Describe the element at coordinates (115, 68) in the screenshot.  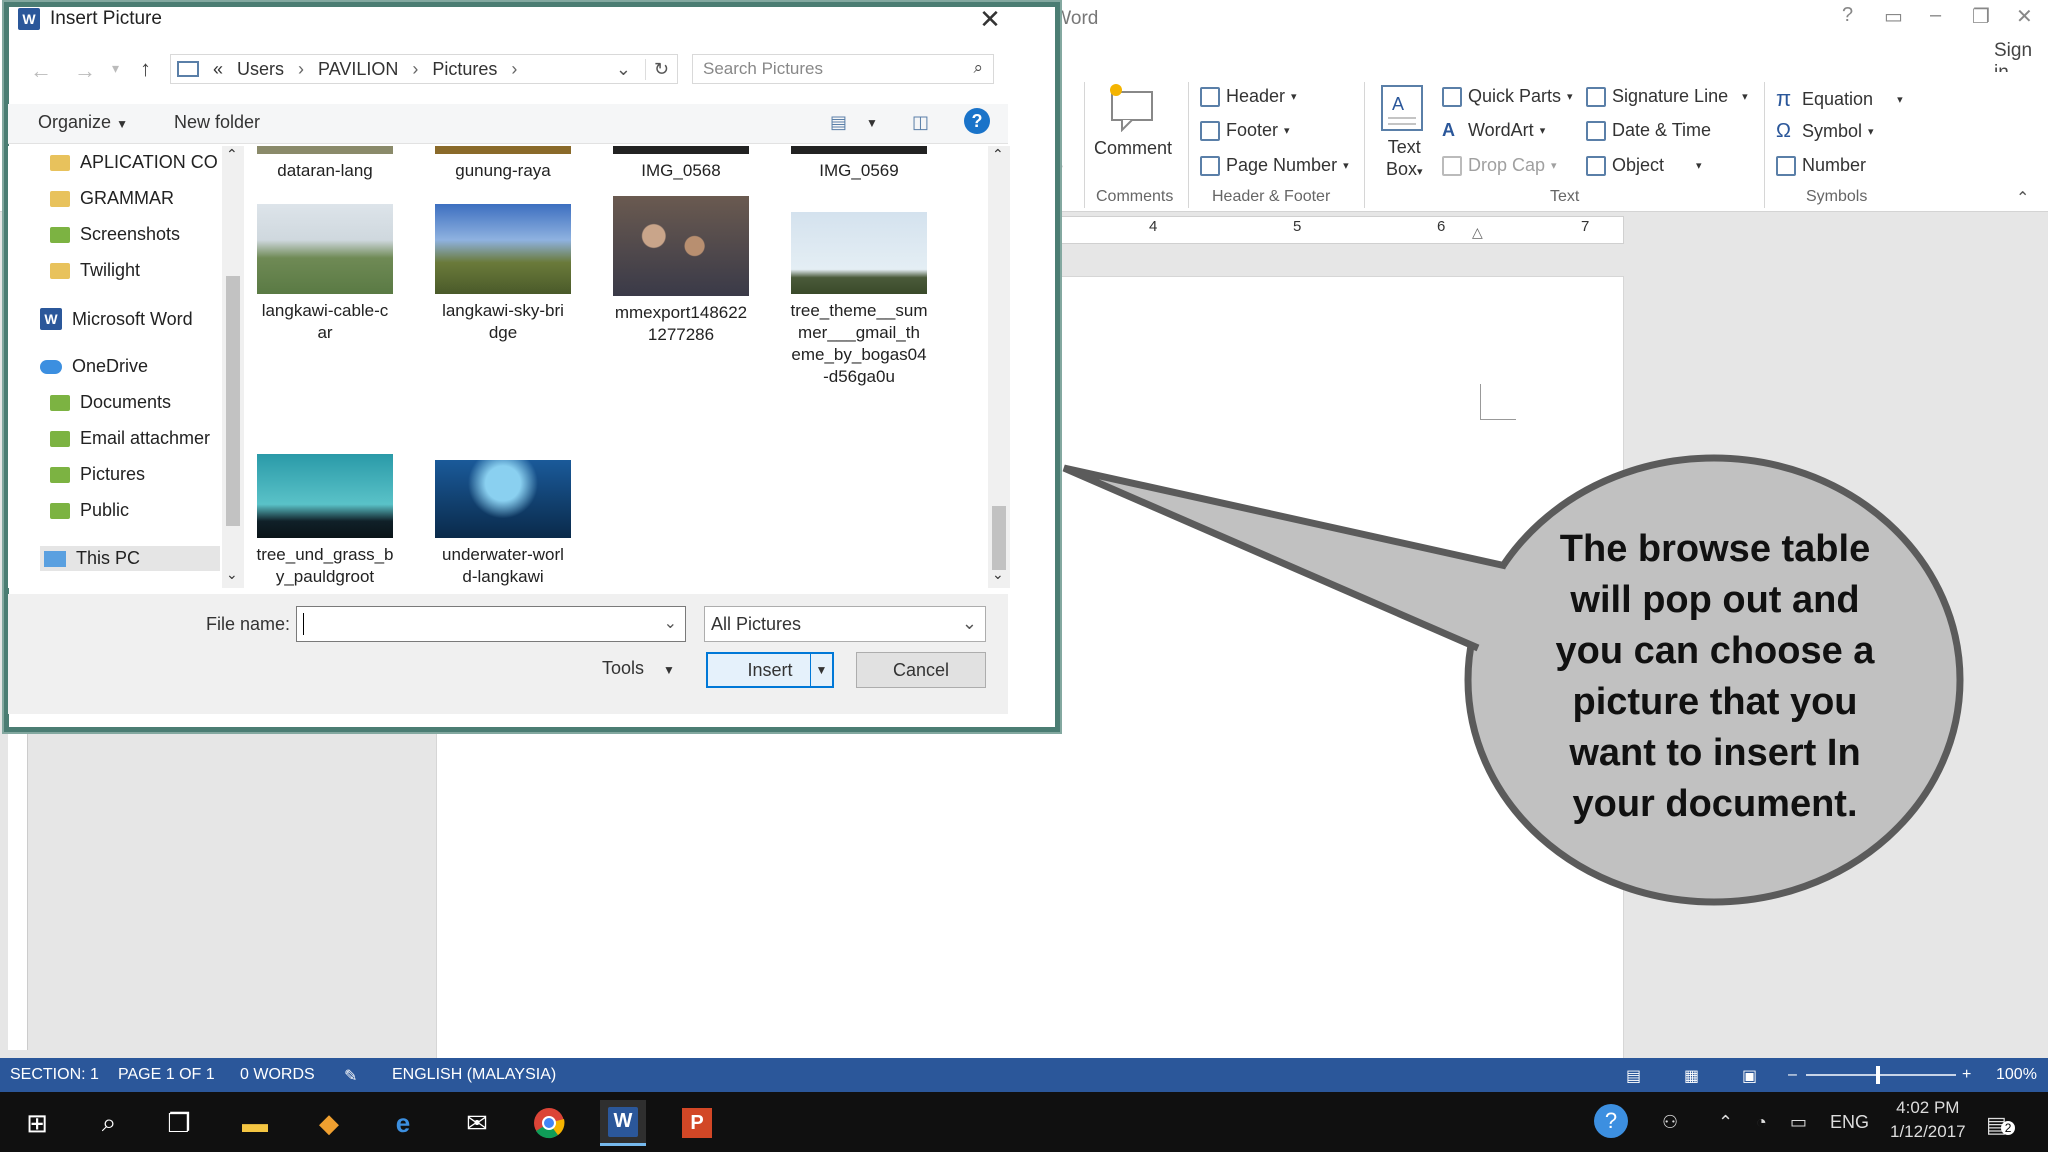
I see `recent-locations-icon: ▾` at that location.